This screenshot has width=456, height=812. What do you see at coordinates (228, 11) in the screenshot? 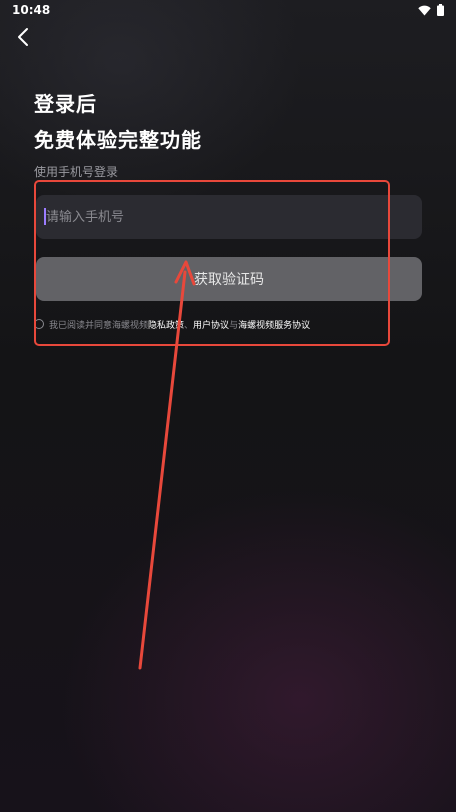
I see `status-bar: 10:48` at bounding box center [228, 11].